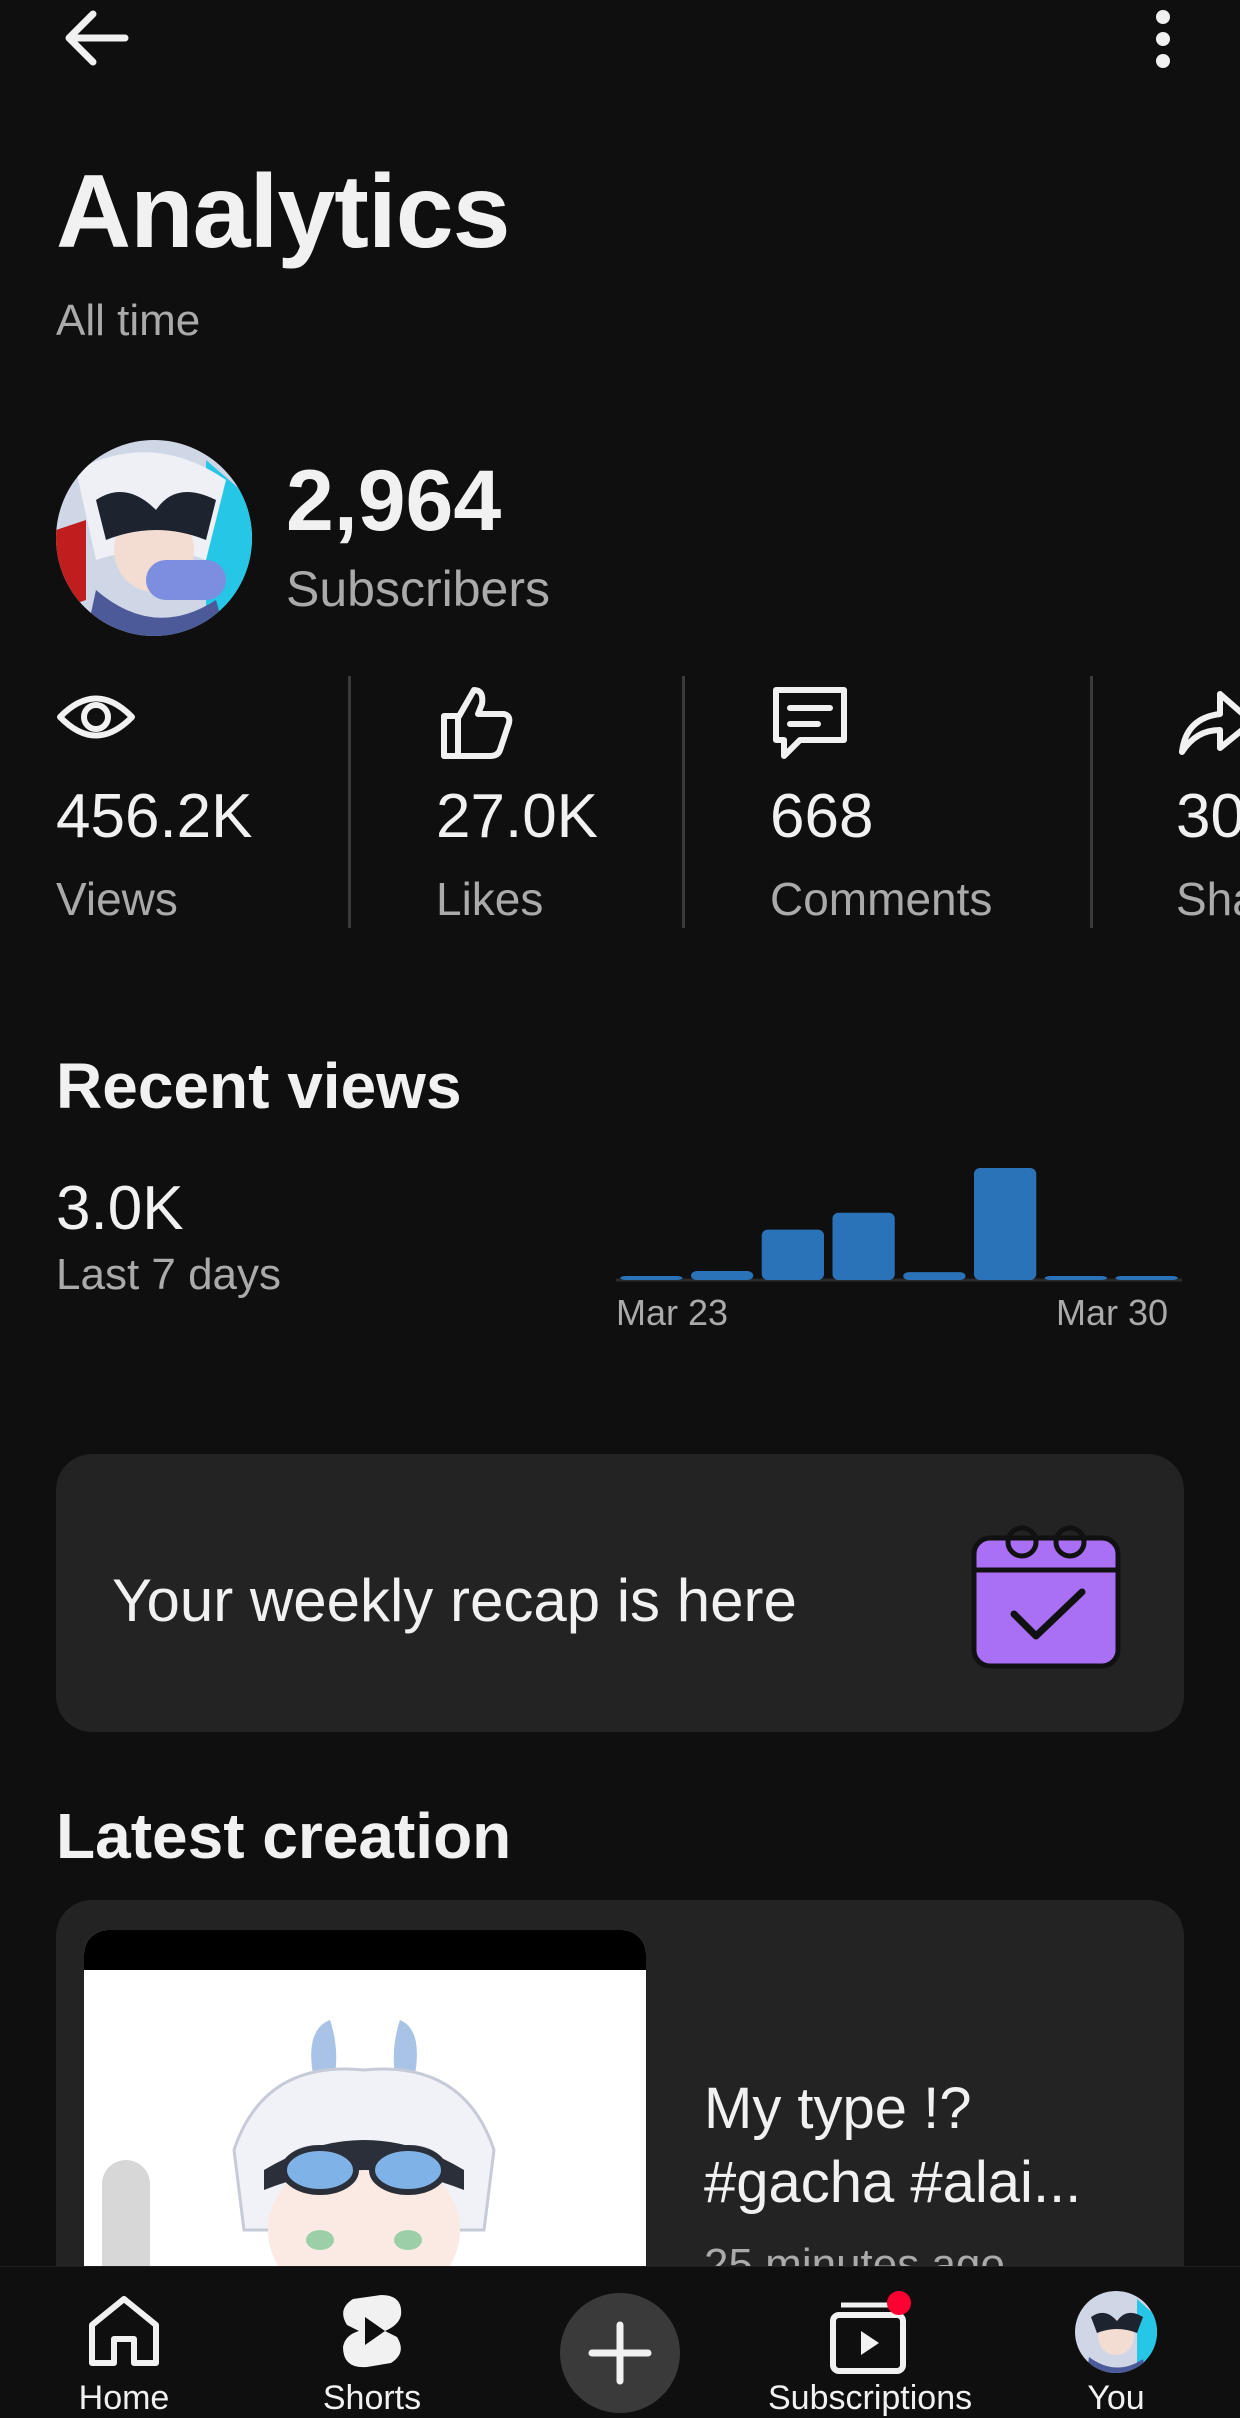 The image size is (1240, 2418). Describe the element at coordinates (822, 816) in the screenshot. I see `stat-value: 668` at that location.